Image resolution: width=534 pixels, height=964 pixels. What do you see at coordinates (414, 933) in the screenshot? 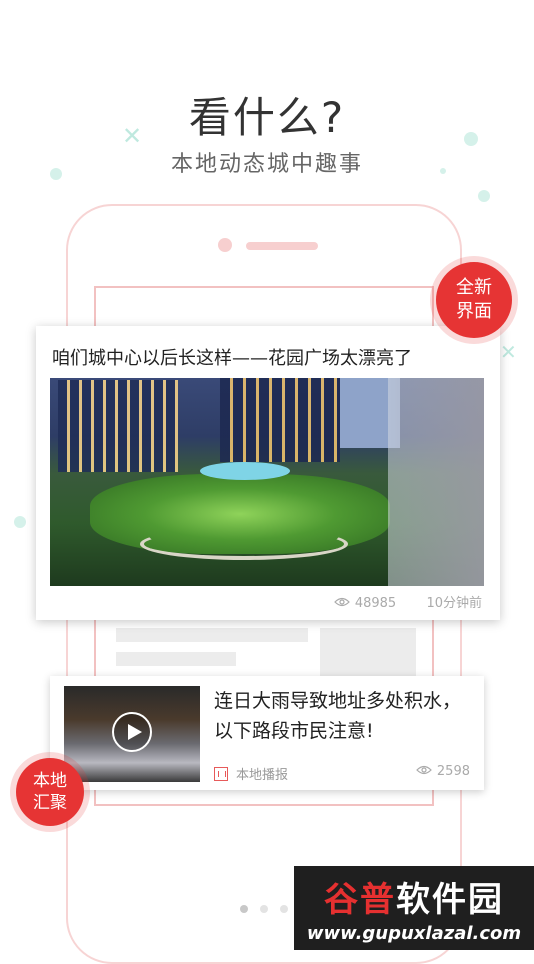
I see `watermark-url: www.gupuxlazal.com` at bounding box center [414, 933].